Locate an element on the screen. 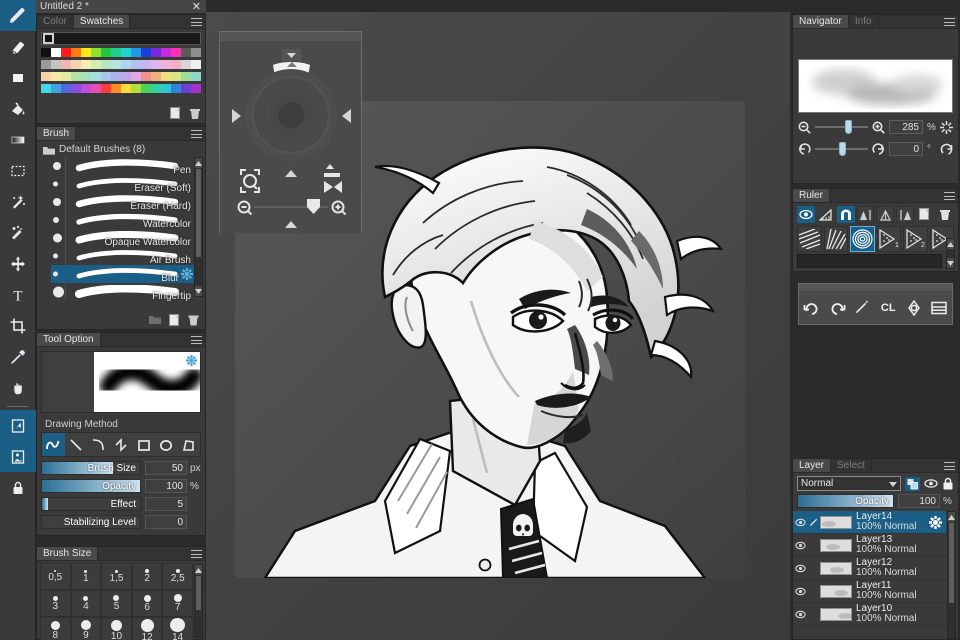 The height and width of the screenshot is (640, 960). brush-settings-icon is located at coordinates (187, 274).